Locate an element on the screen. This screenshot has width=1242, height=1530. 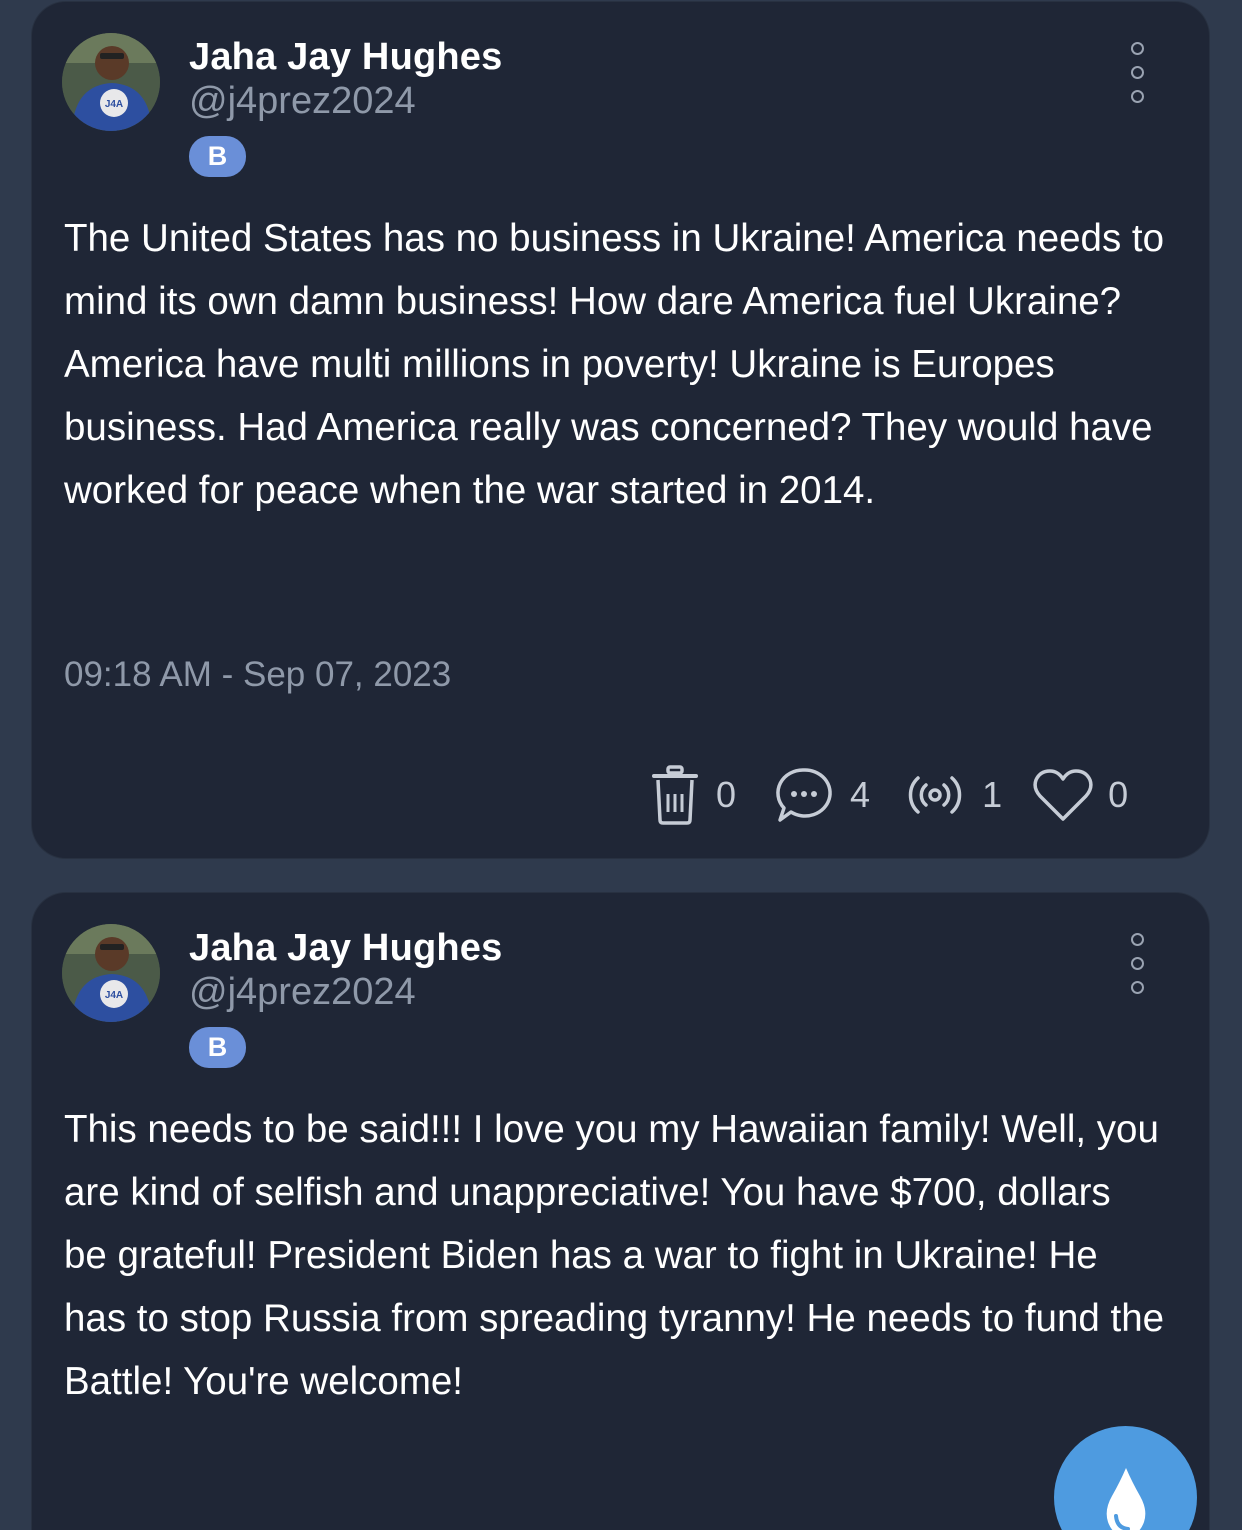
like-button: 0 is located at coordinates (1080, 795).